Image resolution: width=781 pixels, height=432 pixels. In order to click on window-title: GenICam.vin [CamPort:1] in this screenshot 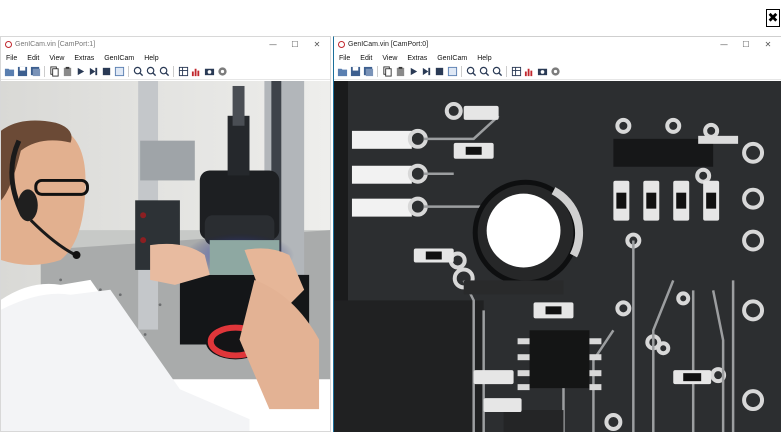, I will do `click(55, 44)`.